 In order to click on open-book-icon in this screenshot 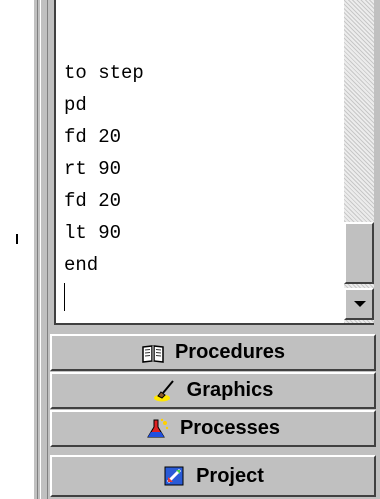, I will do `click(153, 353)`.